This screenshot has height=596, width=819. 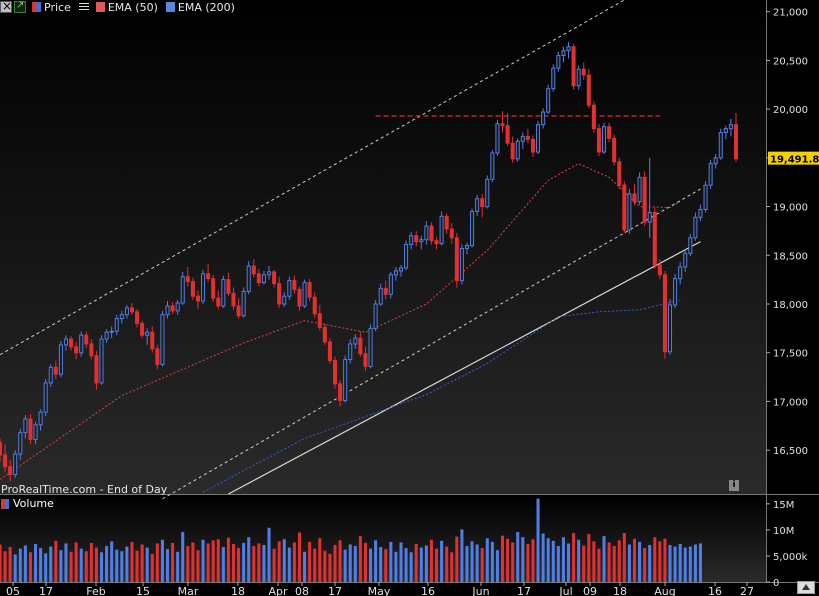 What do you see at coordinates (57, 7) in the screenshot?
I see `legend-price: Price` at bounding box center [57, 7].